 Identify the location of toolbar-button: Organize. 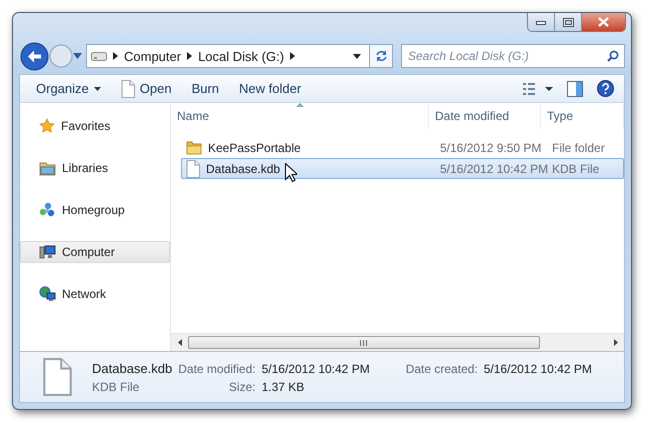
(72, 88).